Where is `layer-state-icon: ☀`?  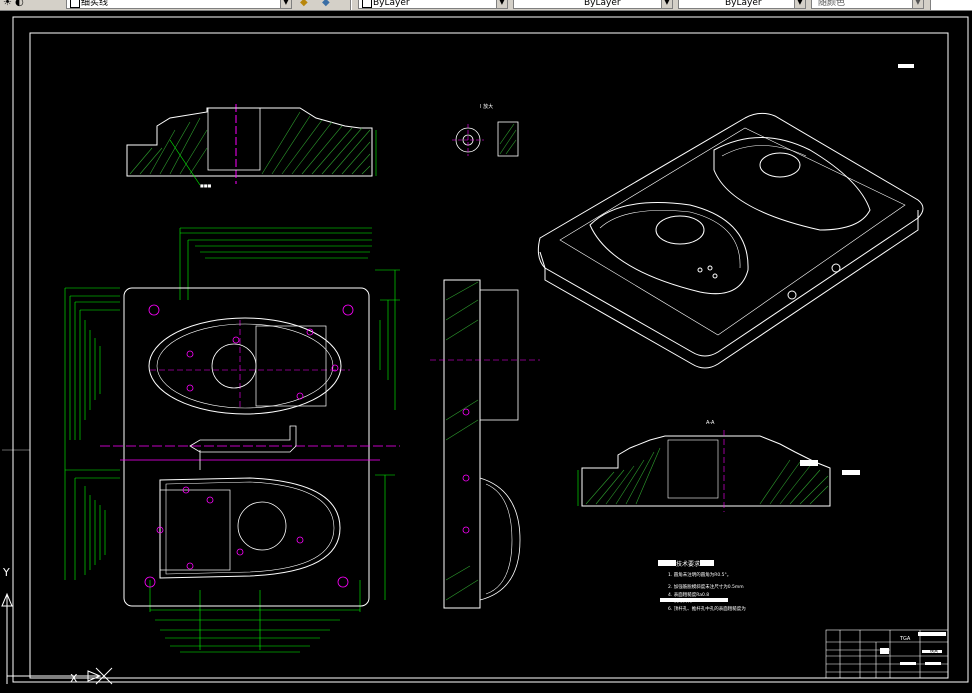
layer-state-icon: ☀ is located at coordinates (7, 4).